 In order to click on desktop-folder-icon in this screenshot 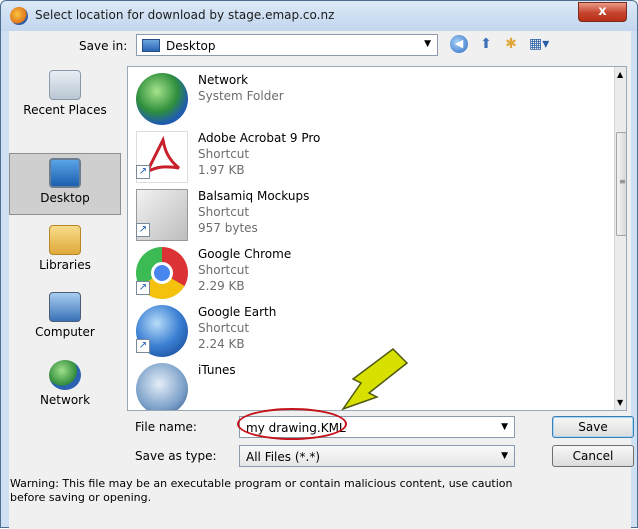, I will do `click(151, 45)`.